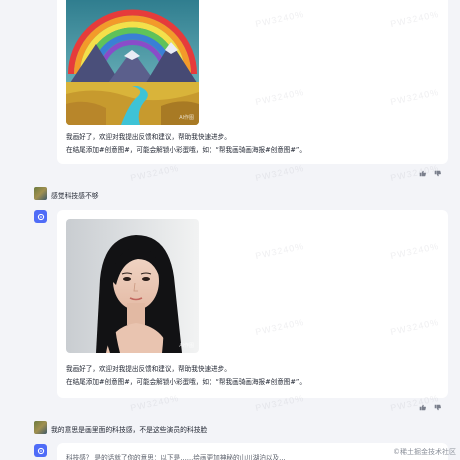 The height and width of the screenshot is (460, 460). Describe the element at coordinates (129, 430) in the screenshot. I see `user-message-text: 我的意思是画里面的科技感，不是这些演员的科技脸` at that location.